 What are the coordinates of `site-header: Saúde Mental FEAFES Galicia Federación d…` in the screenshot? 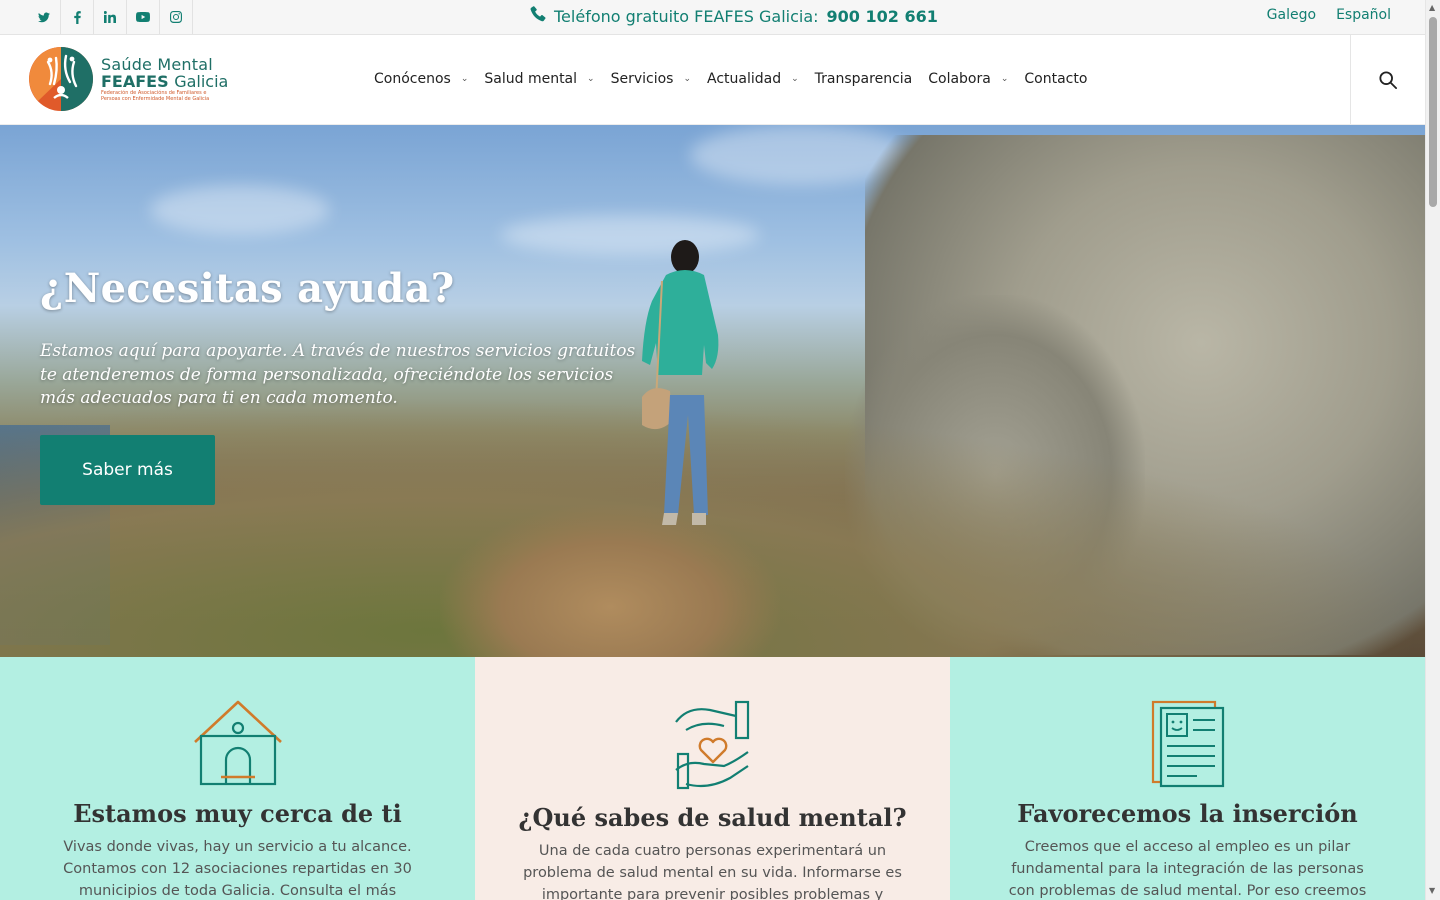 It's located at (712, 80).